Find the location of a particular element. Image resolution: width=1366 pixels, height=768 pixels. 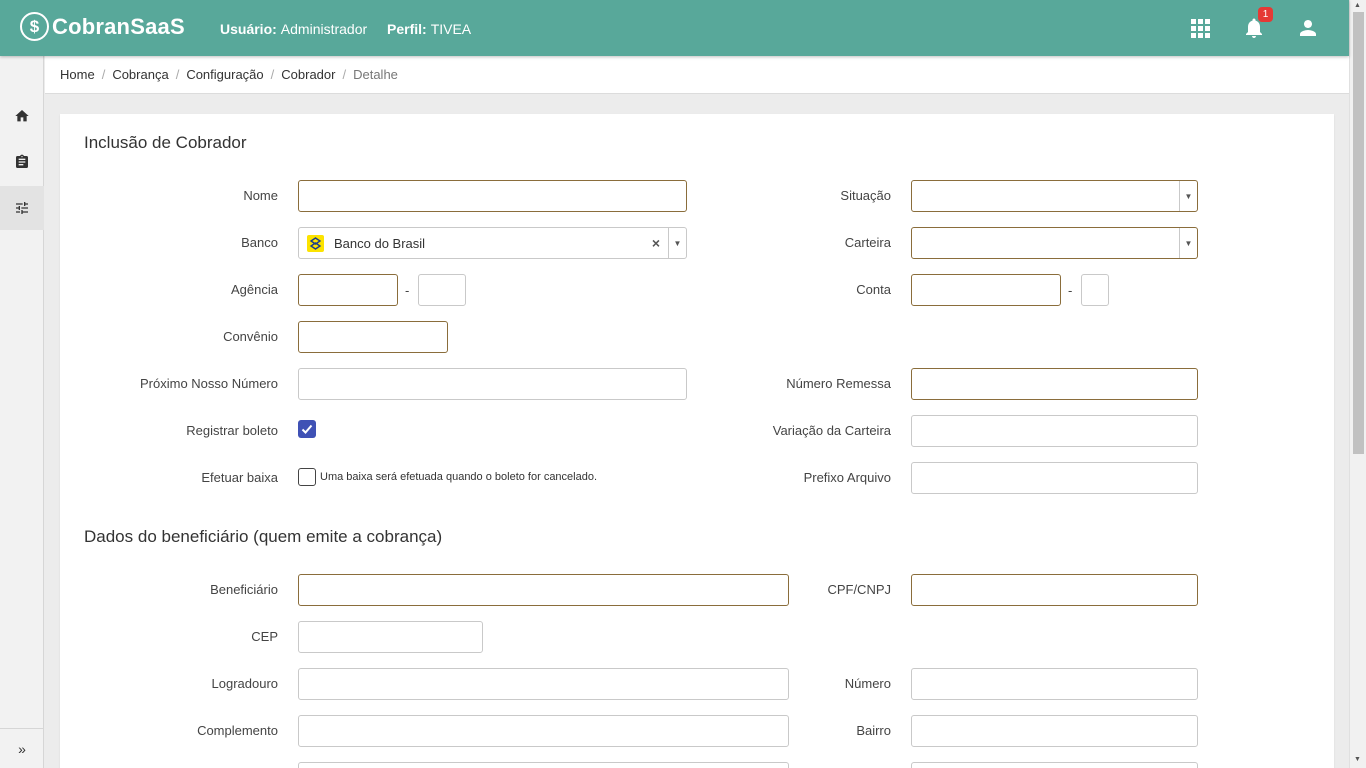

sidebar-item-settings is located at coordinates (22, 208).